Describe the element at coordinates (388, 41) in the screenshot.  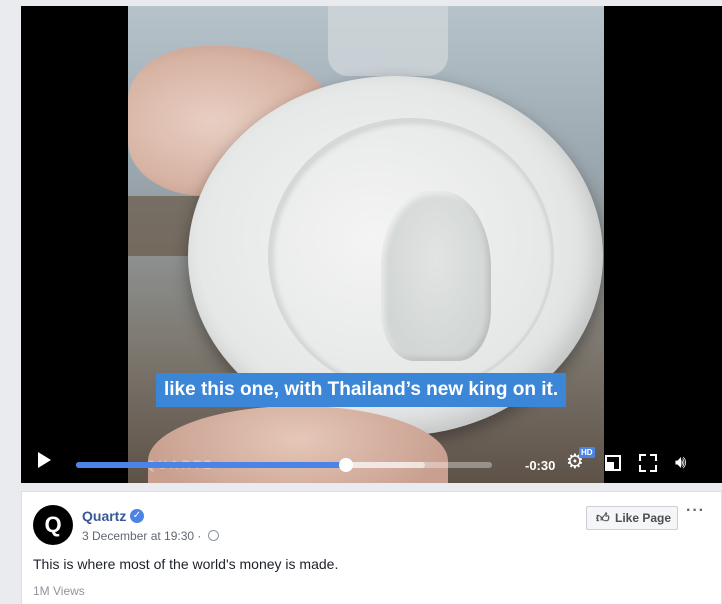
I see `background-lamp` at that location.